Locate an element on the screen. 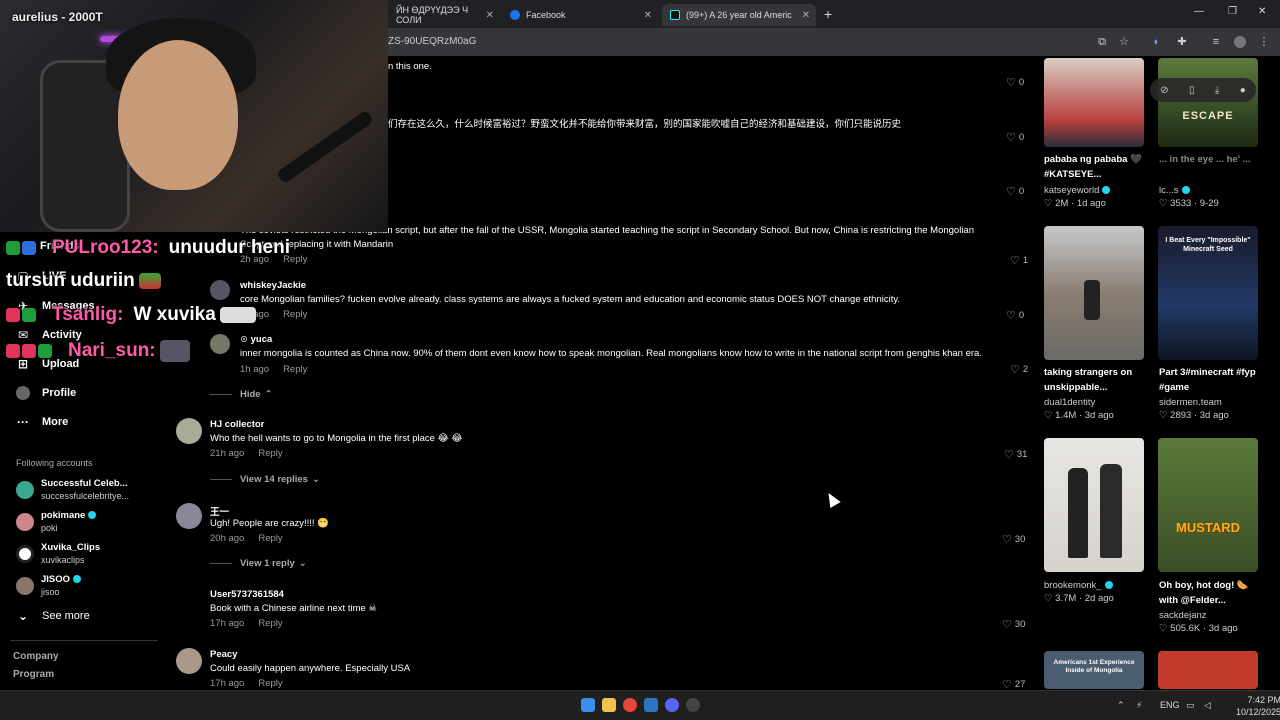 The width and height of the screenshot is (1280, 720). comment-text: Ugh! People are crazy!!!! 😬 is located at coordinates (269, 523).